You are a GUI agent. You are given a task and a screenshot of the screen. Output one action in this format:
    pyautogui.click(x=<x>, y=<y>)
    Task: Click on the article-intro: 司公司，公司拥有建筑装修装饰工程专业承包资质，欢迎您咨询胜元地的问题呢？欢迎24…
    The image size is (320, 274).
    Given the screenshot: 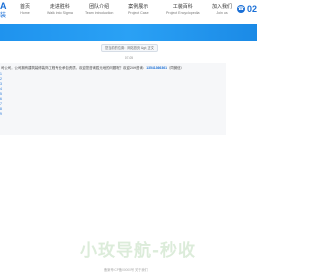 What is the action you would take?
    pyautogui.click(x=92, y=68)
    